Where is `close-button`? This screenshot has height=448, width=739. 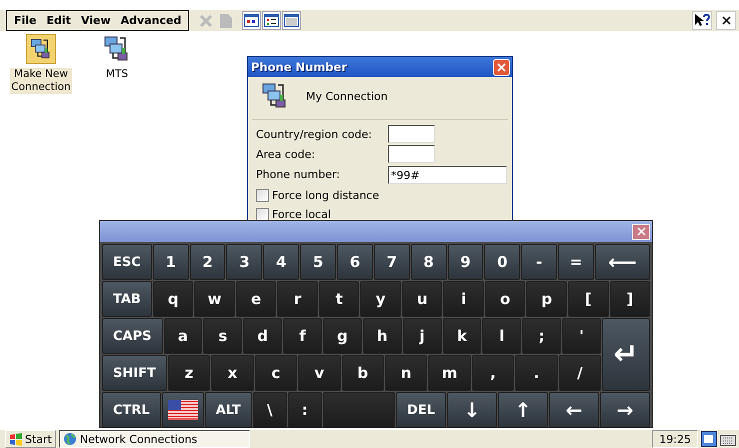
close-button is located at coordinates (726, 20).